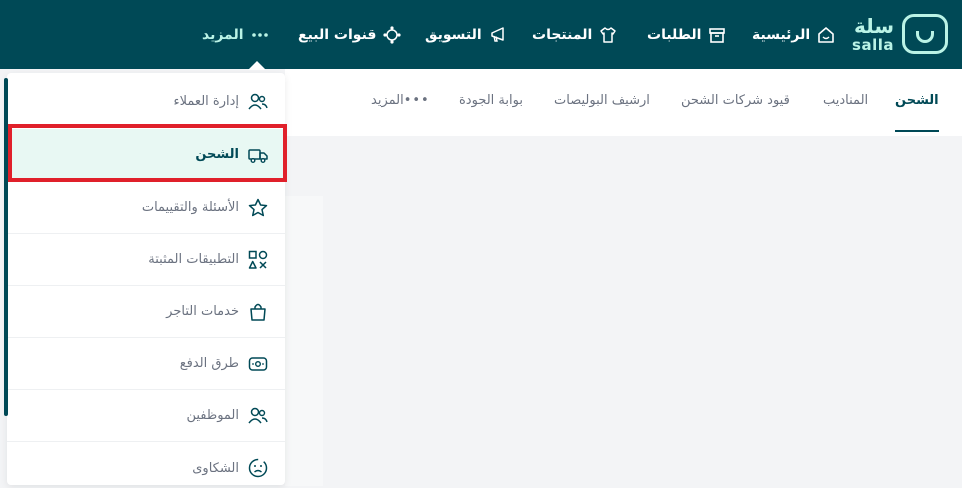 This screenshot has height=488, width=962. I want to click on tab-quality-portal: بوابة الجودة, so click(491, 104).